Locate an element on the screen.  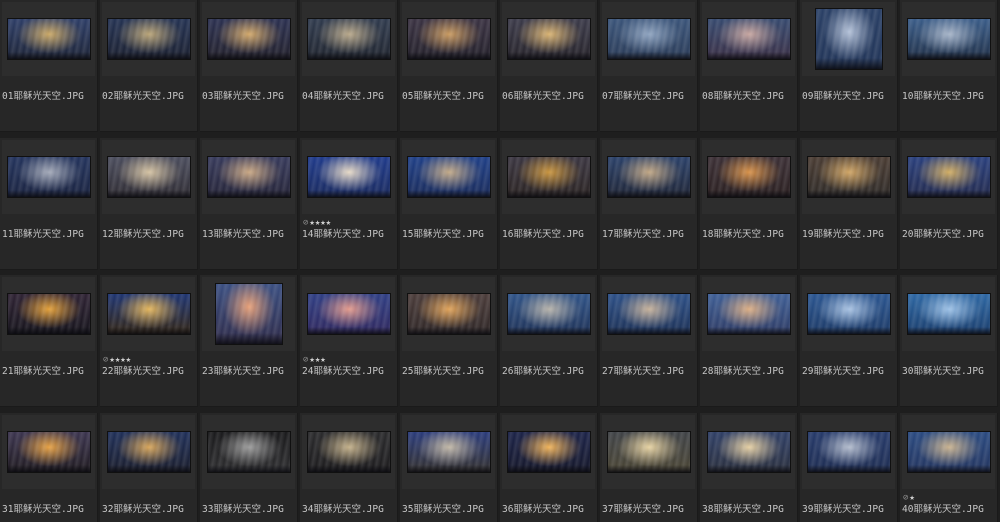
thumbnail-cell: 01耶稣光天空.JPG is located at coordinates (49, 66).